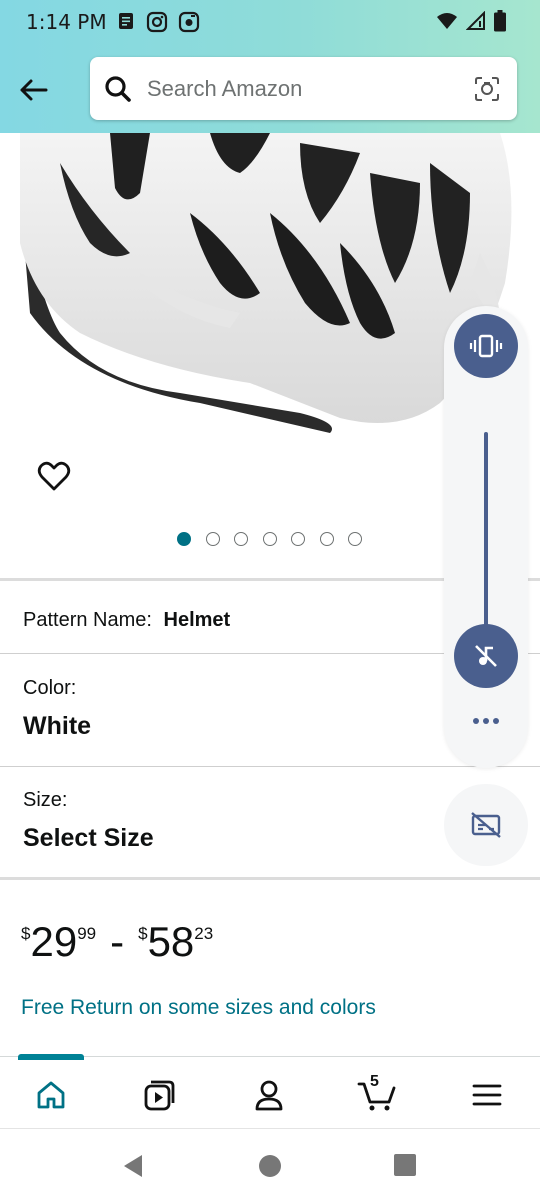 The width and height of the screenshot is (540, 1200). What do you see at coordinates (198, 1008) in the screenshot?
I see `free-return-link: Free Return on some sizes and colors` at bounding box center [198, 1008].